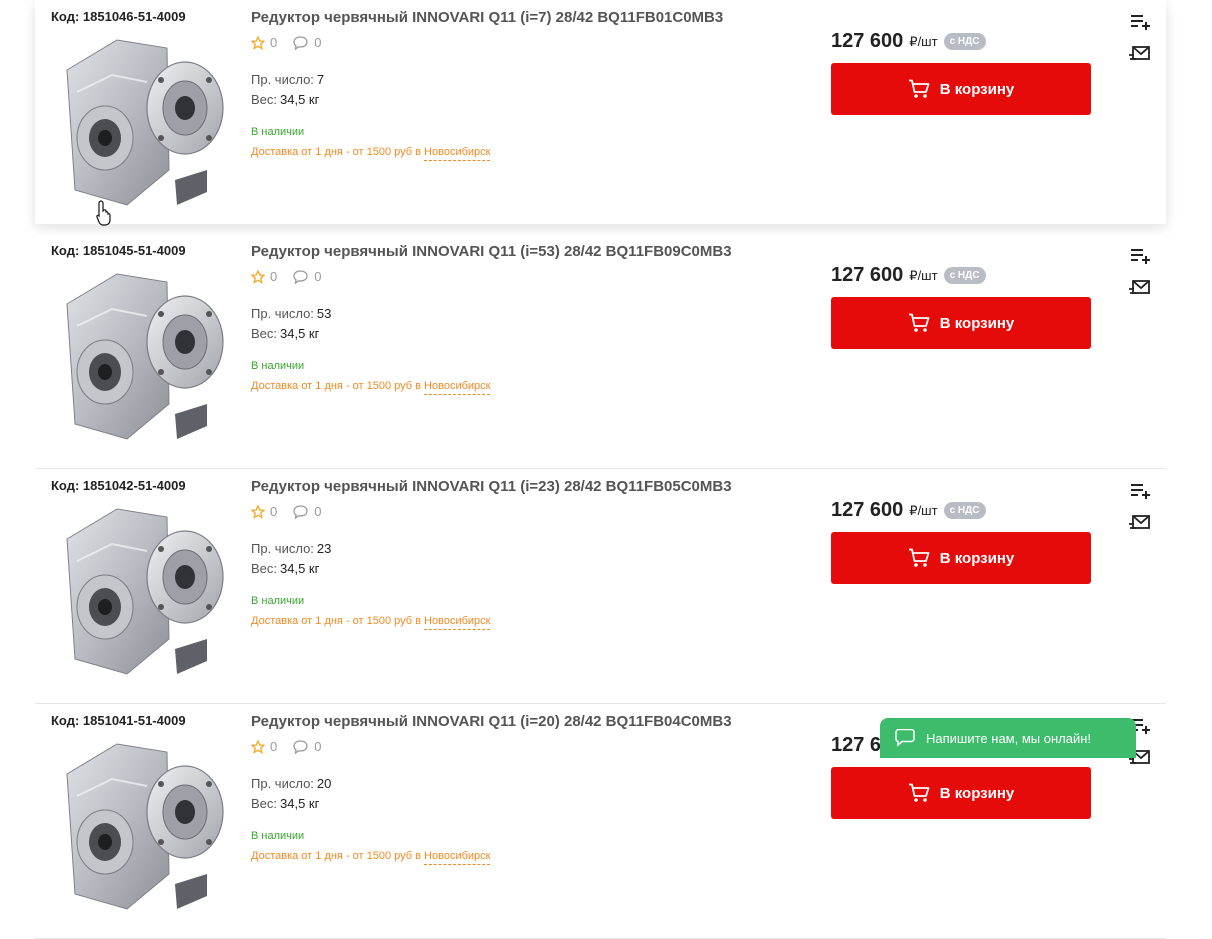 The width and height of the screenshot is (1212, 939). Describe the element at coordinates (118, 250) in the screenshot. I see `product-code: Код: 1851045-51-4009` at that location.